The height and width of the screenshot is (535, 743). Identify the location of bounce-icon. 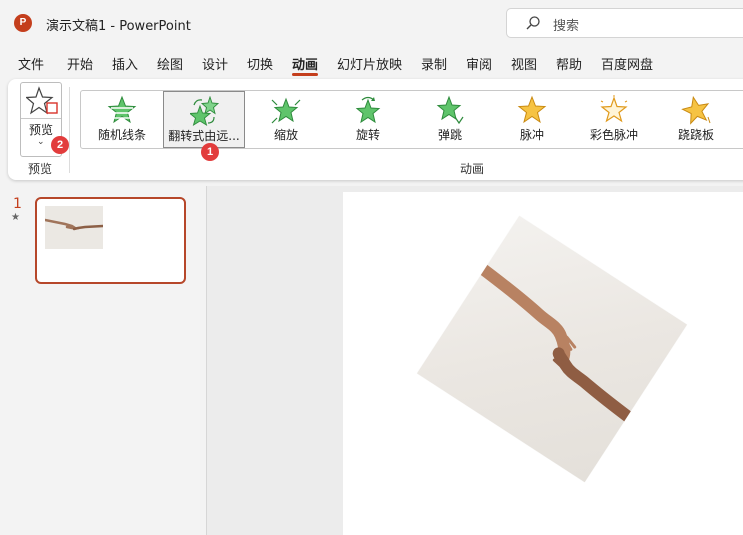
(450, 110).